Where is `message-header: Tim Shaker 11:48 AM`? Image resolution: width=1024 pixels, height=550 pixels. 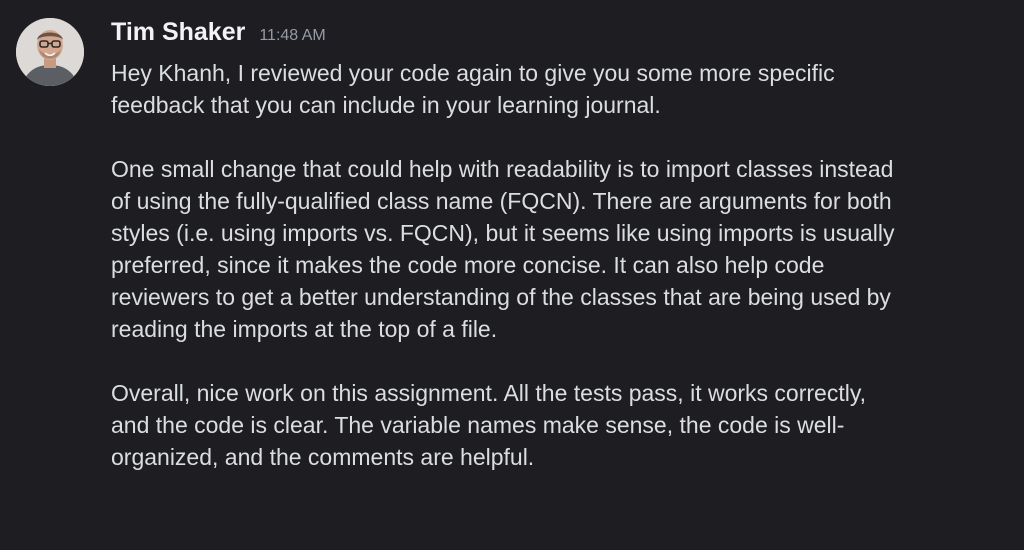
message-header: Tim Shaker 11:48 AM is located at coordinates (218, 35).